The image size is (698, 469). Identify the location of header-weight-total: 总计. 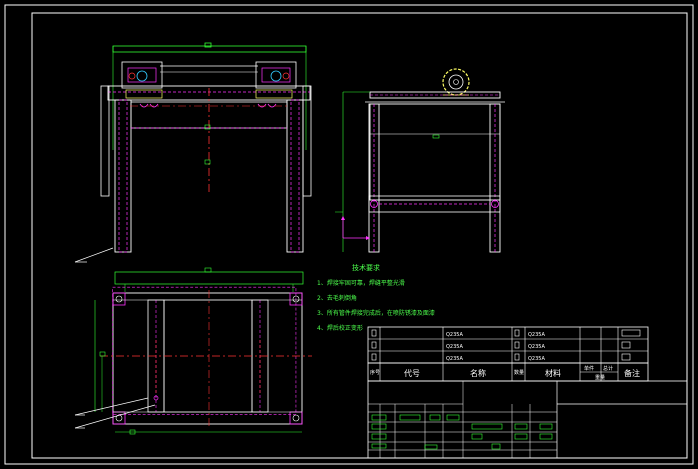
(608, 368).